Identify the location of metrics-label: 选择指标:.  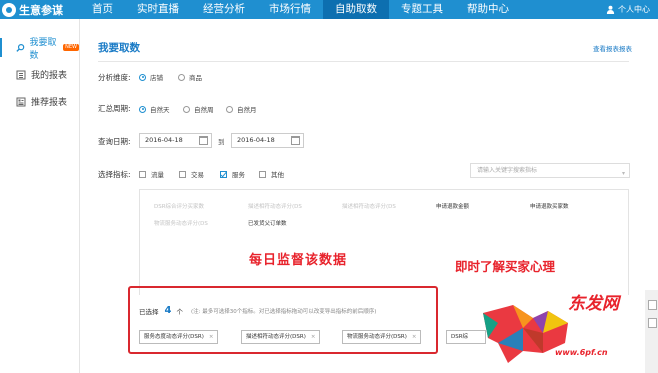
(114, 174).